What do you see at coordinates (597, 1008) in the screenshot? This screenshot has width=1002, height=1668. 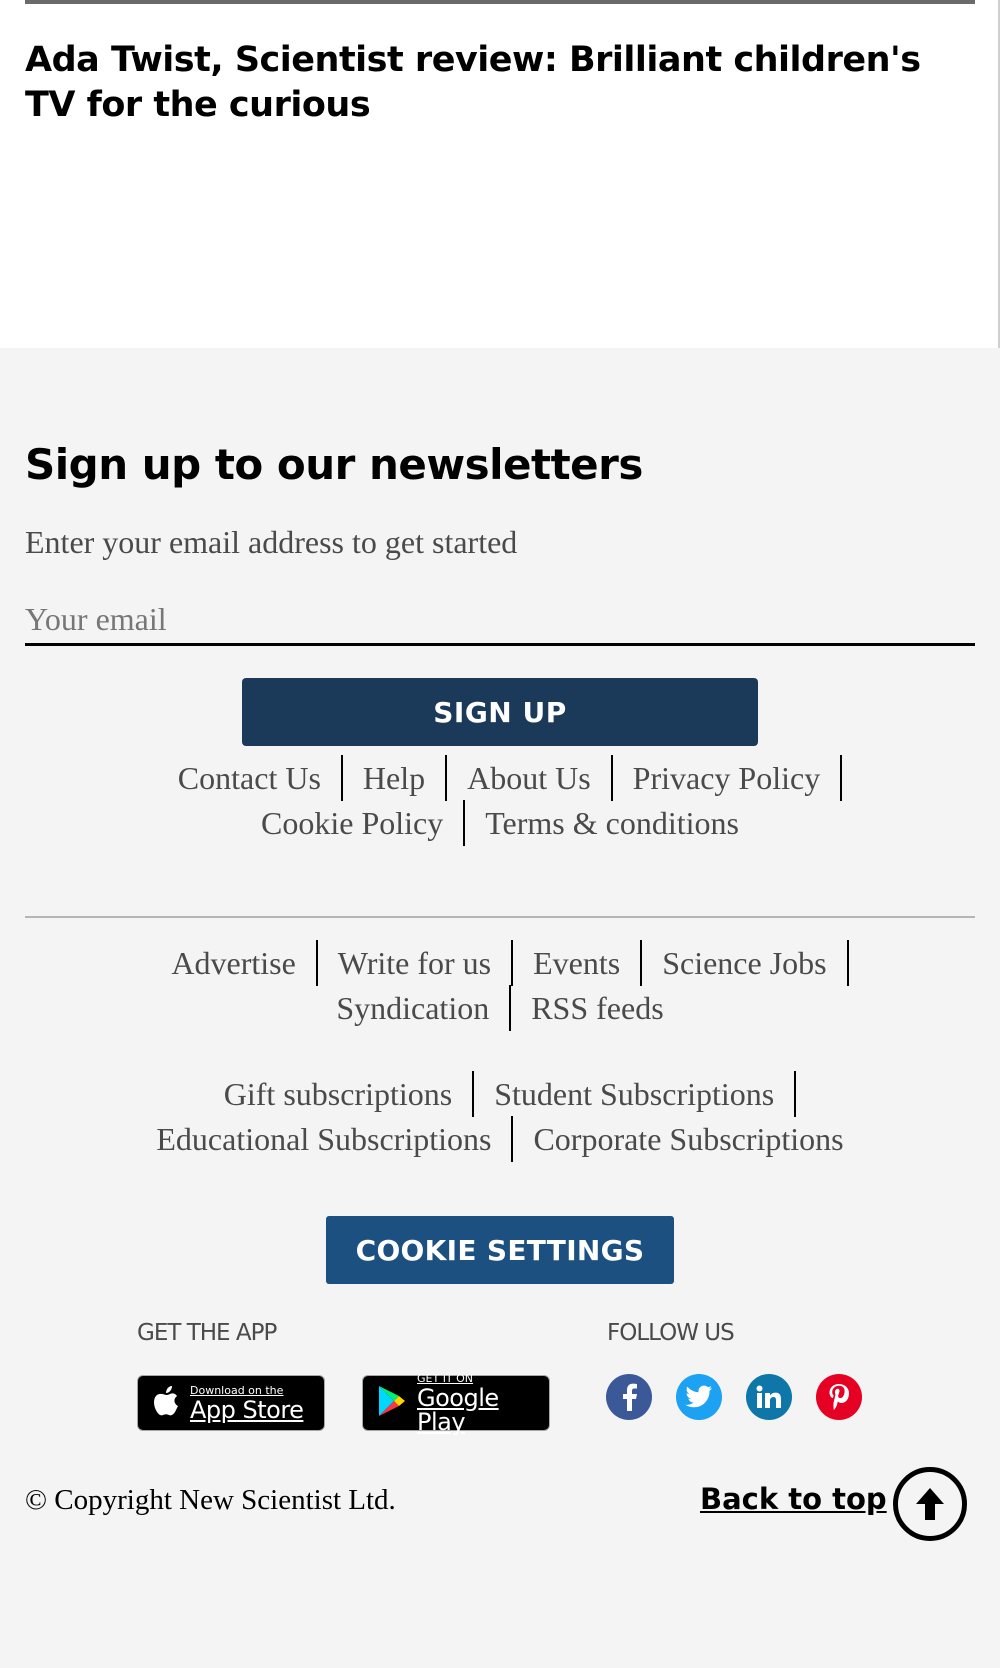 I see `rss-feeds-link: RSS feeds` at bounding box center [597, 1008].